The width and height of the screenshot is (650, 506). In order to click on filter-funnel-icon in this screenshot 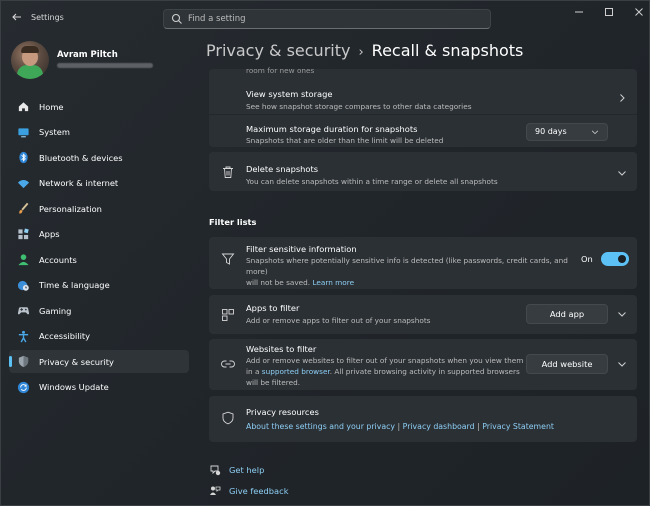, I will do `click(228, 259)`.